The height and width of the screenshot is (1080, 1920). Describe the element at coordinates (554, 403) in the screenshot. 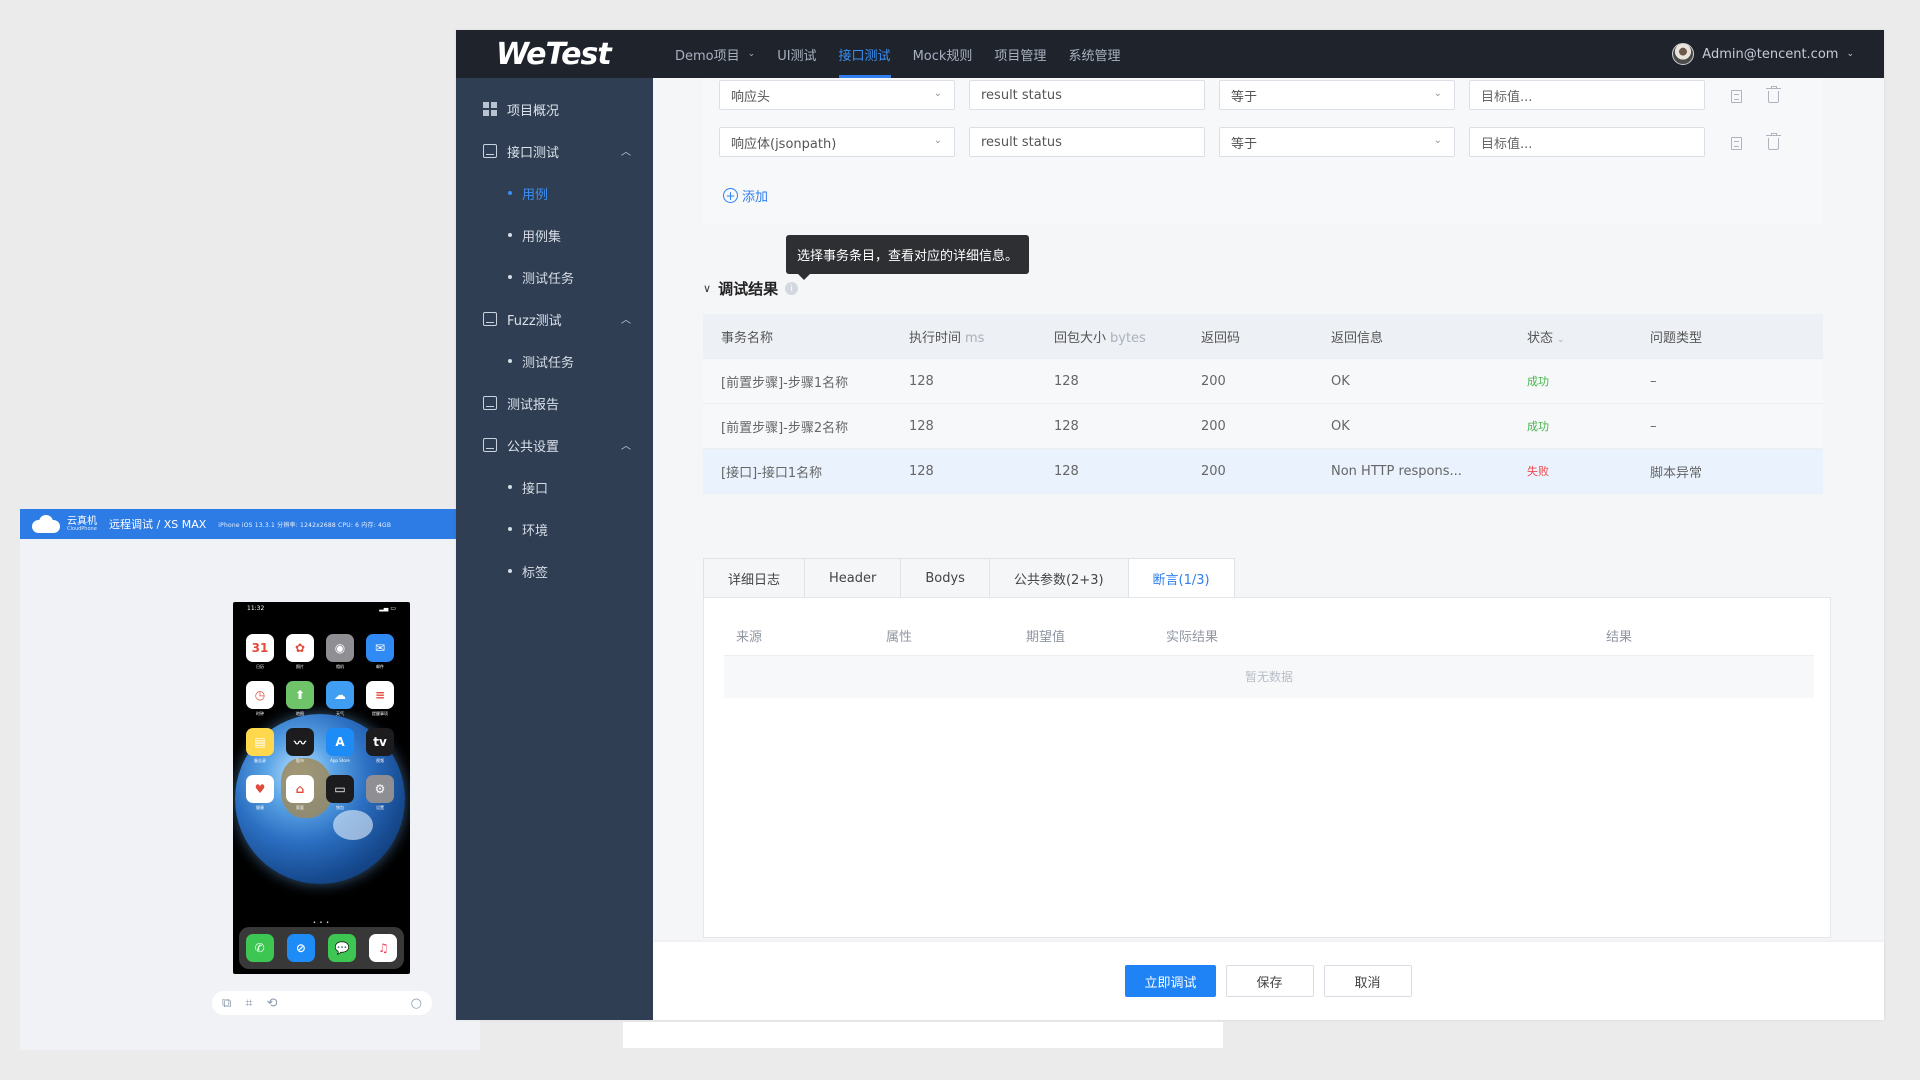

I see `sidebar-item-report: 测试报告` at that location.